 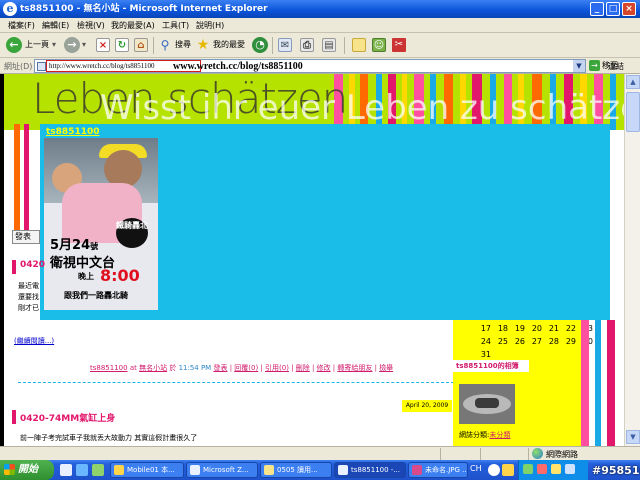 I want to click on calendar-day: 24, so click(x=484, y=341).